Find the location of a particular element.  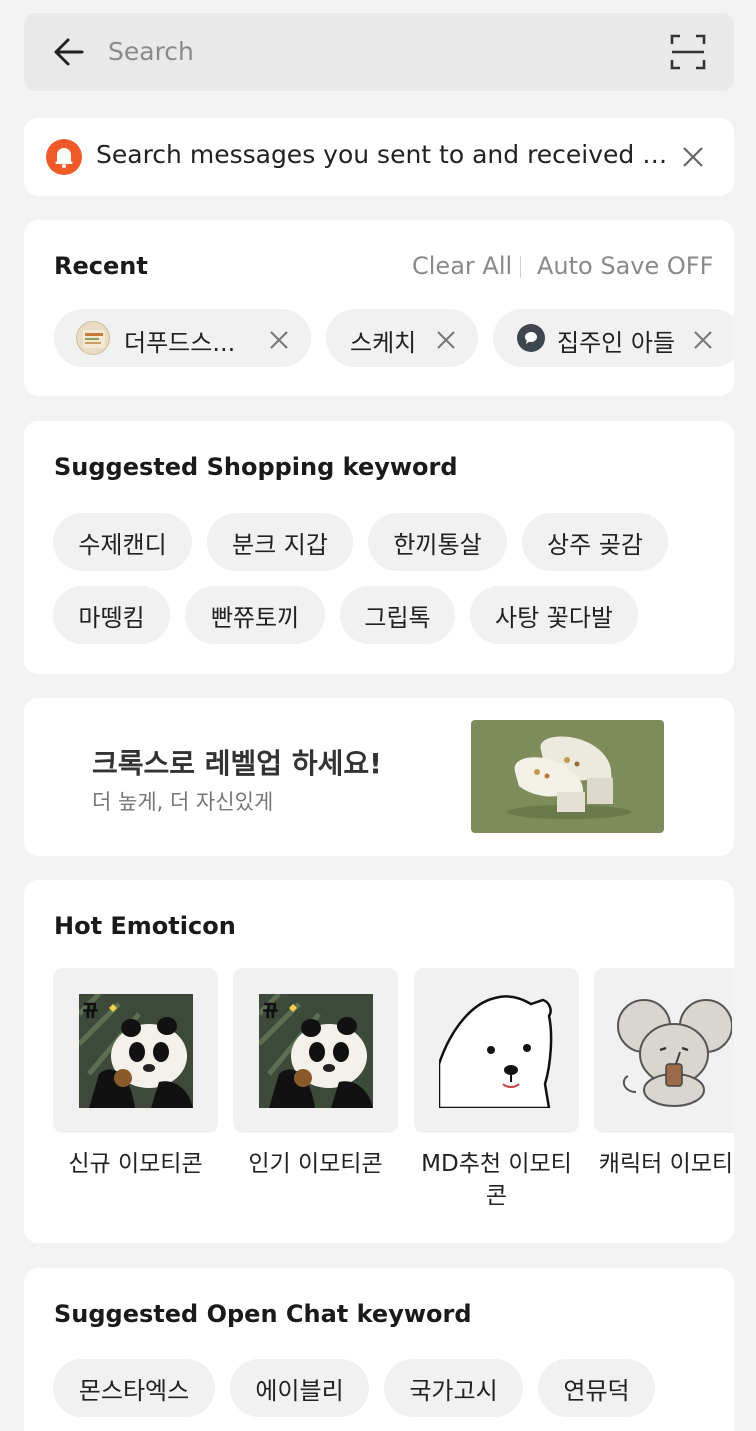

recent-item: 스케치 is located at coordinates (402, 338).